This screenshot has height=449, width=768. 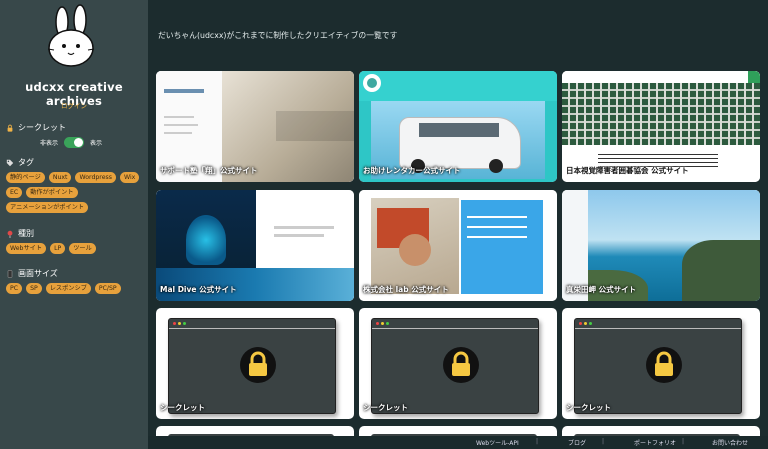 I want to click on rabbit-logo-icon, so click(x=71, y=35).